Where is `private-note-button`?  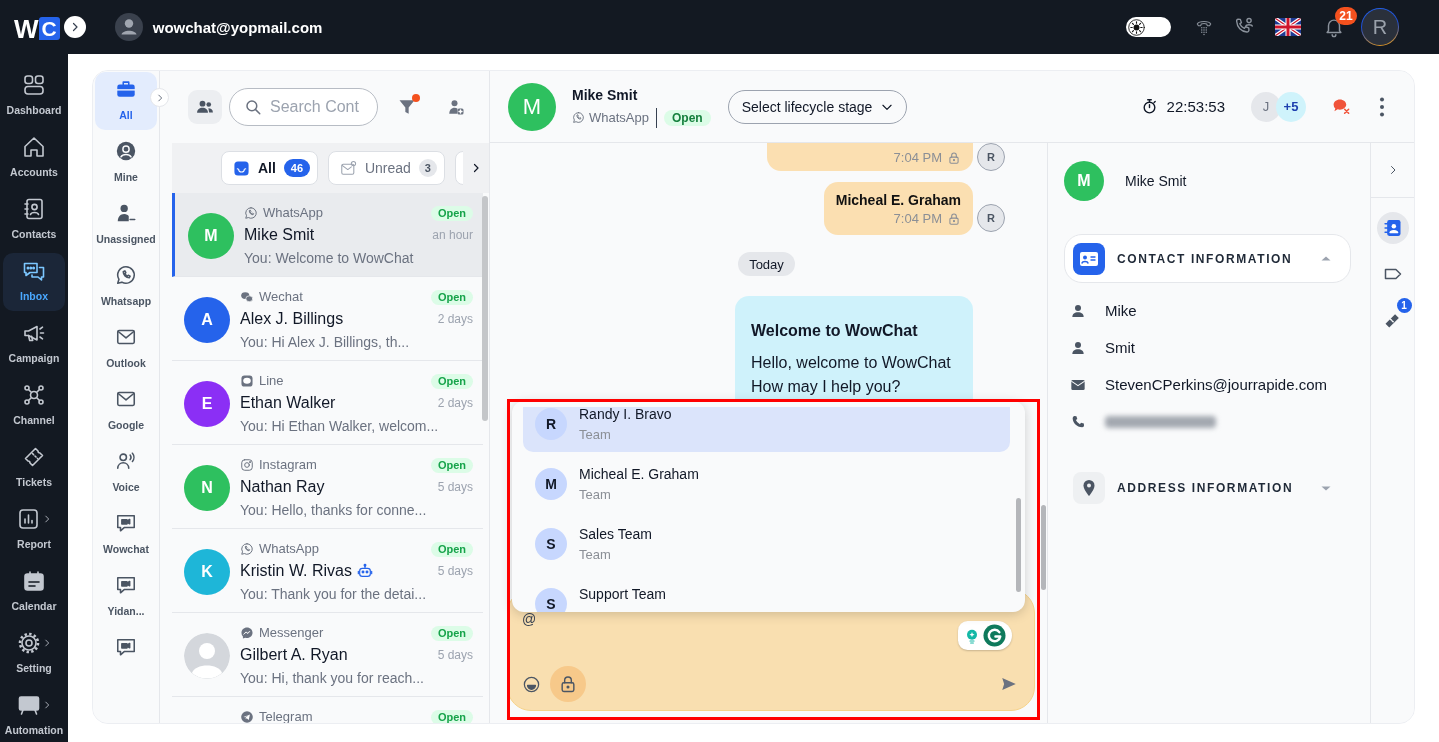
private-note-button is located at coordinates (568, 684).